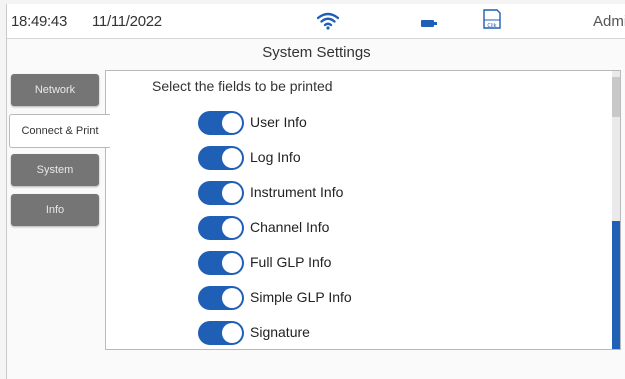  Describe the element at coordinates (492, 19) in the screenshot. I see `usb-drive-icon: Clik` at that location.